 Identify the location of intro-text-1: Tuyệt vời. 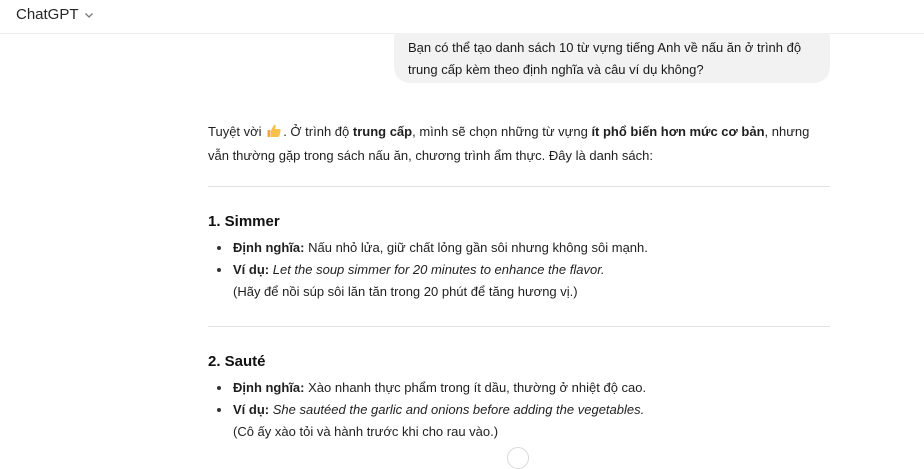
(235, 131).